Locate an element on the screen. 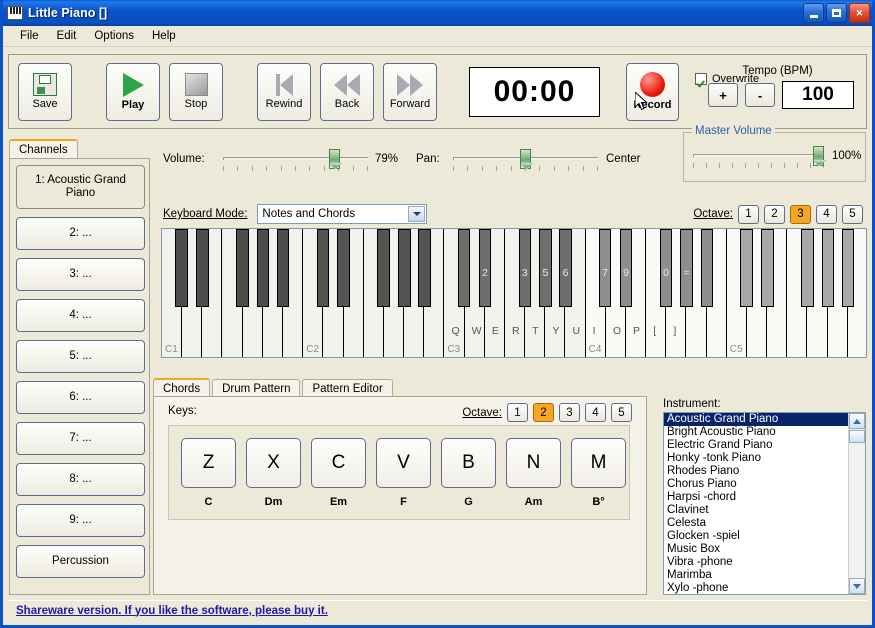 This screenshot has height=628, width=875. keyboard-octave-1: 1 is located at coordinates (748, 214).